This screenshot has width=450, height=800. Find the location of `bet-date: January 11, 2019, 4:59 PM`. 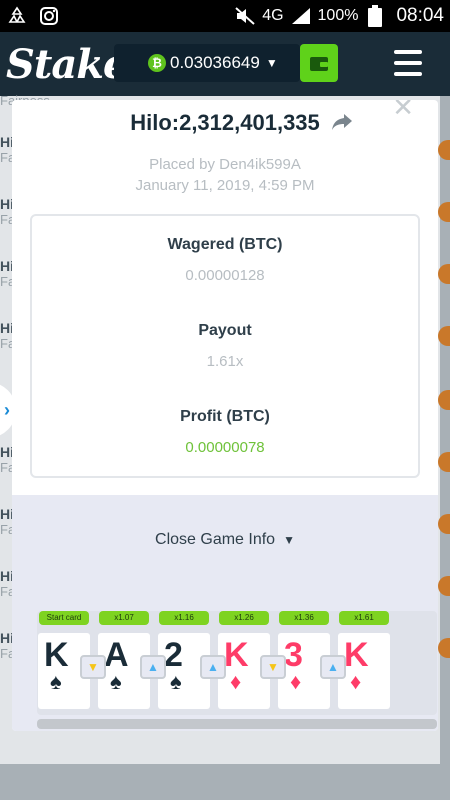

bet-date: January 11, 2019, 4:59 PM is located at coordinates (225, 185).